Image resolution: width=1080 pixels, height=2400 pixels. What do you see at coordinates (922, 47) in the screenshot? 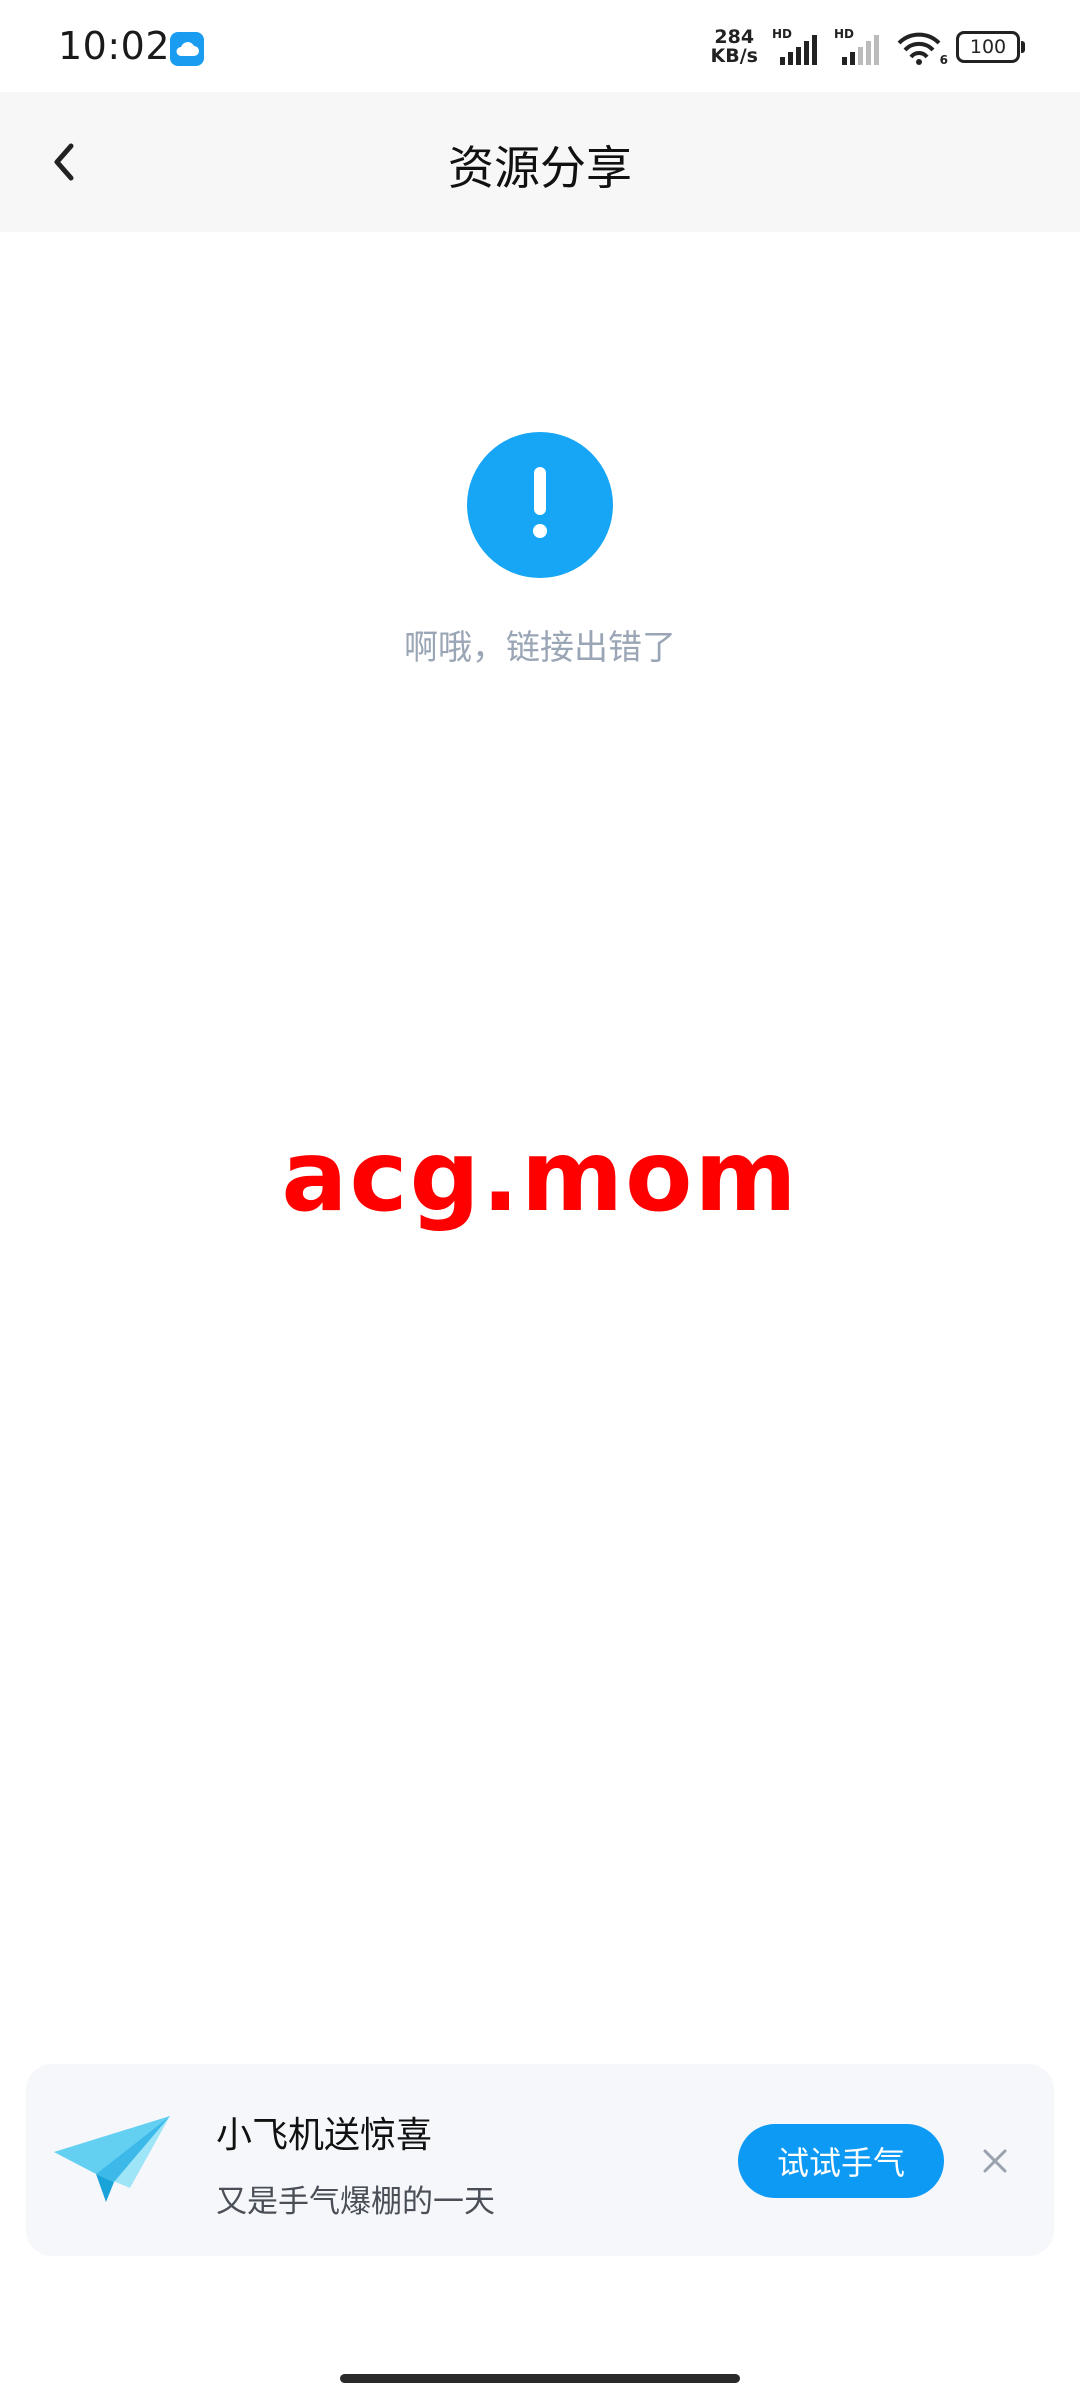
I see `wifi-icon: 6` at bounding box center [922, 47].